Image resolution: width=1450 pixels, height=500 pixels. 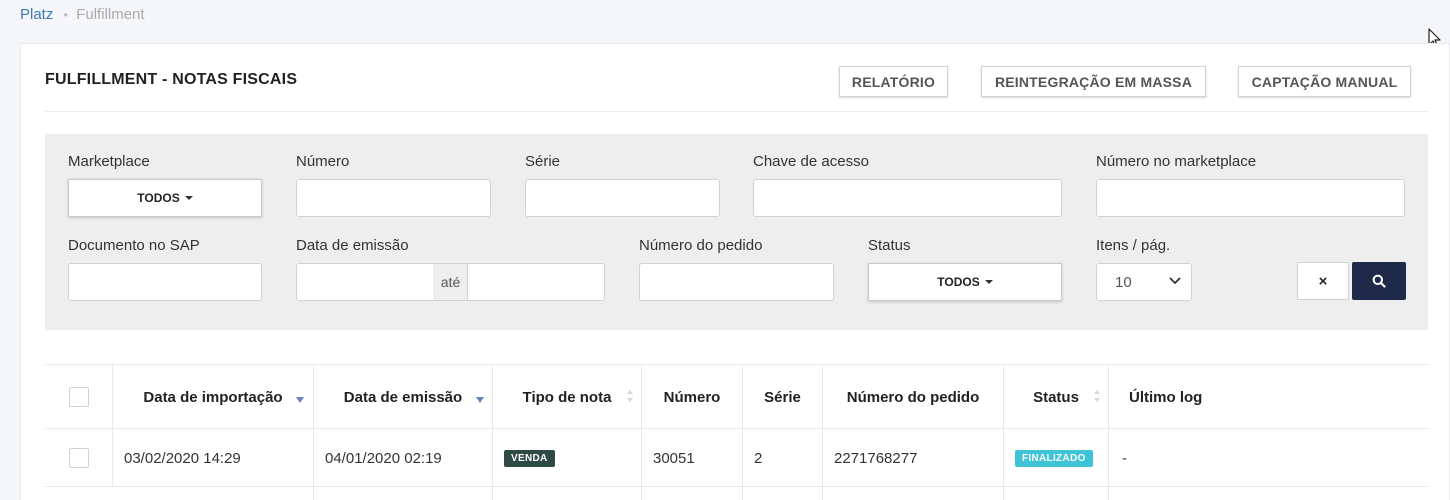 I want to click on numero-marketplace-input, so click(x=1250, y=198).